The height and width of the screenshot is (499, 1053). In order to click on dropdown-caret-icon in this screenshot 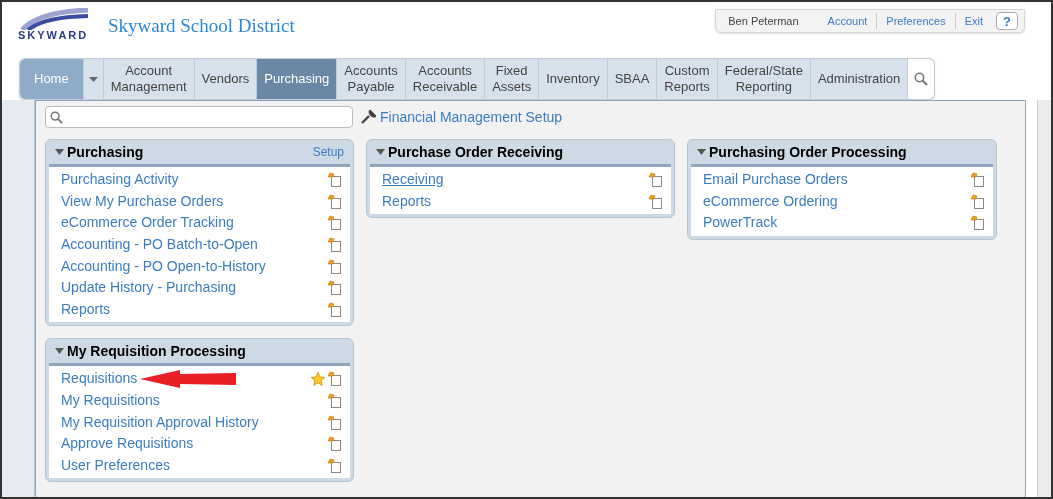, I will do `click(93, 79)`.